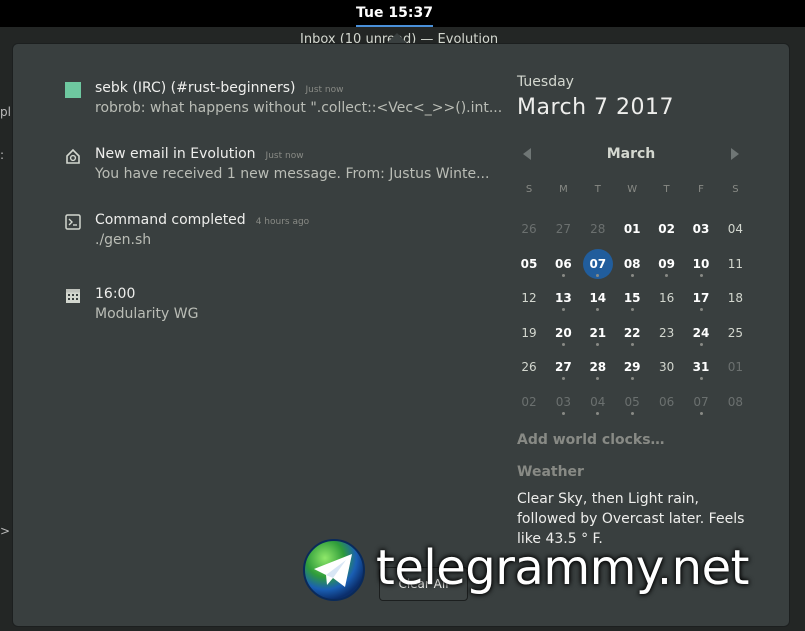 The height and width of the screenshot is (631, 805). Describe the element at coordinates (735, 154) in the screenshot. I see `next-month-icon` at that location.